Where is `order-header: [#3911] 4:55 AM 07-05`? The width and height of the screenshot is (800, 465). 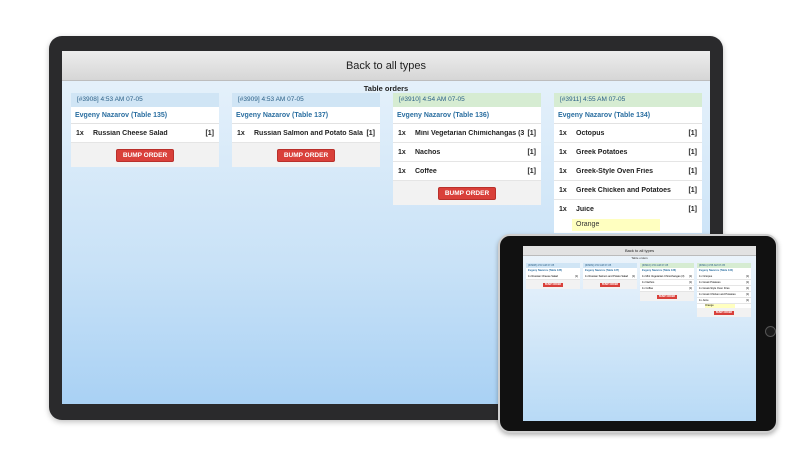
order-header: [#3911] 4:55 AM 07-05 is located at coordinates (628, 100).